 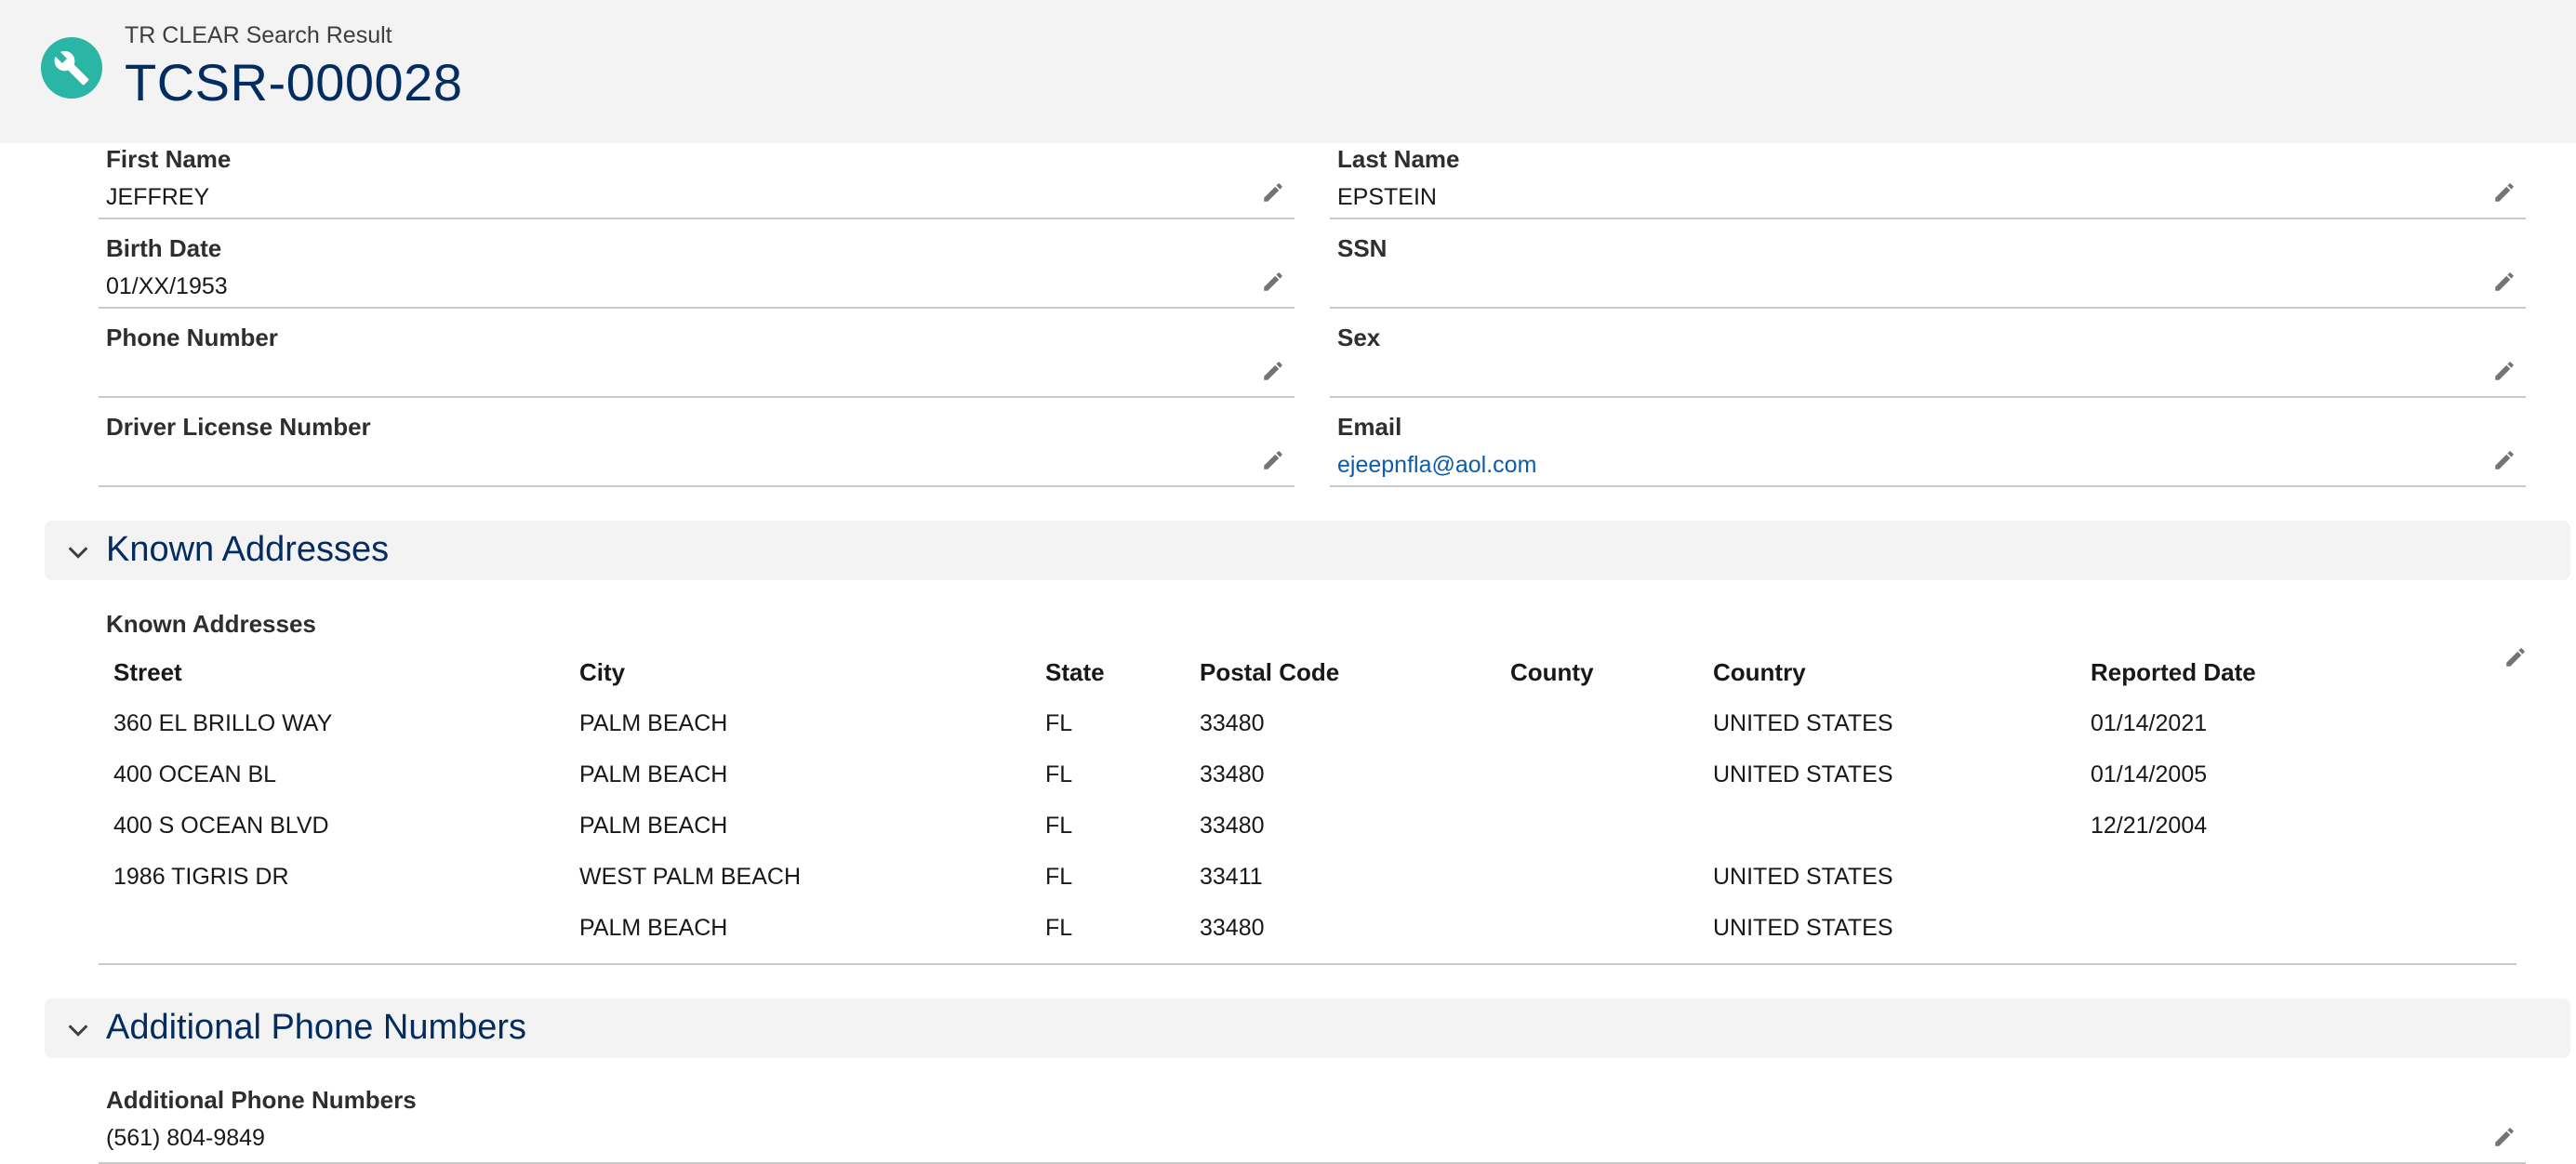 I want to click on column-header: Street, so click(x=147, y=672).